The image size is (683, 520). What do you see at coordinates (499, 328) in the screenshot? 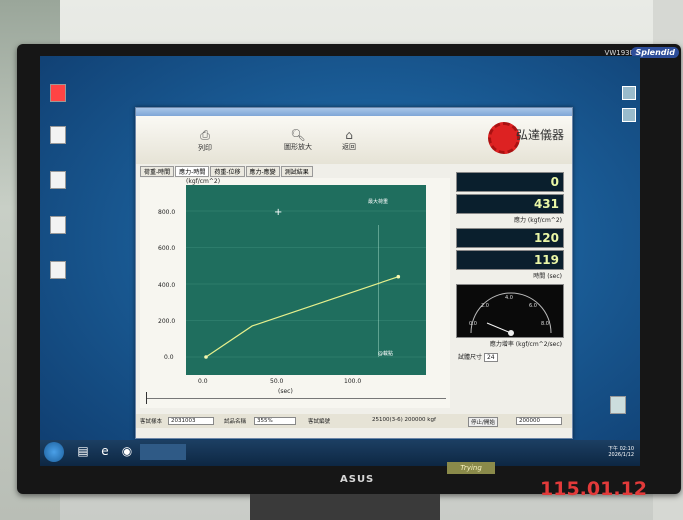
I see `gauge-needle` at bounding box center [499, 328].